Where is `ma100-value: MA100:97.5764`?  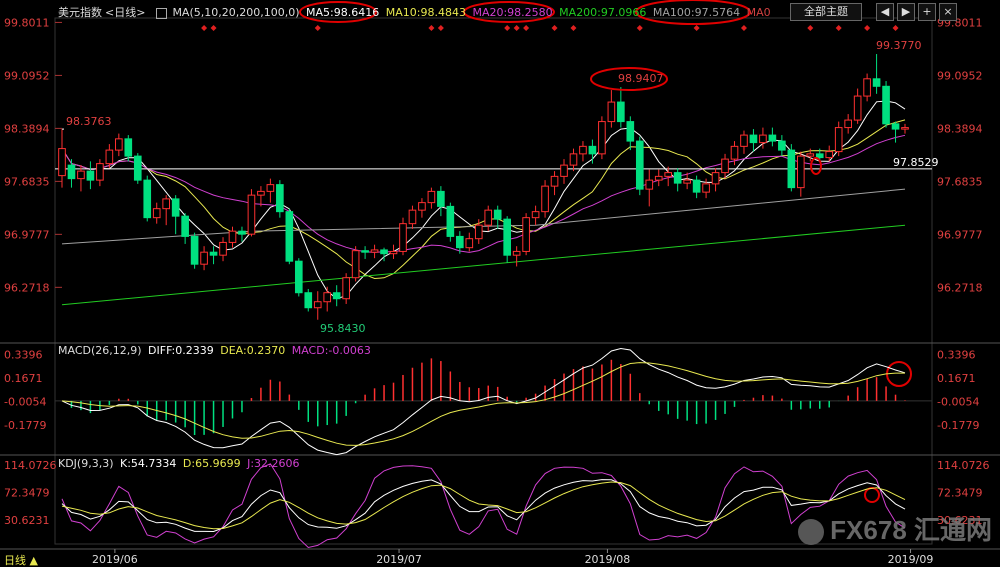
ma100-value: MA100:97.5764 is located at coordinates (696, 12).